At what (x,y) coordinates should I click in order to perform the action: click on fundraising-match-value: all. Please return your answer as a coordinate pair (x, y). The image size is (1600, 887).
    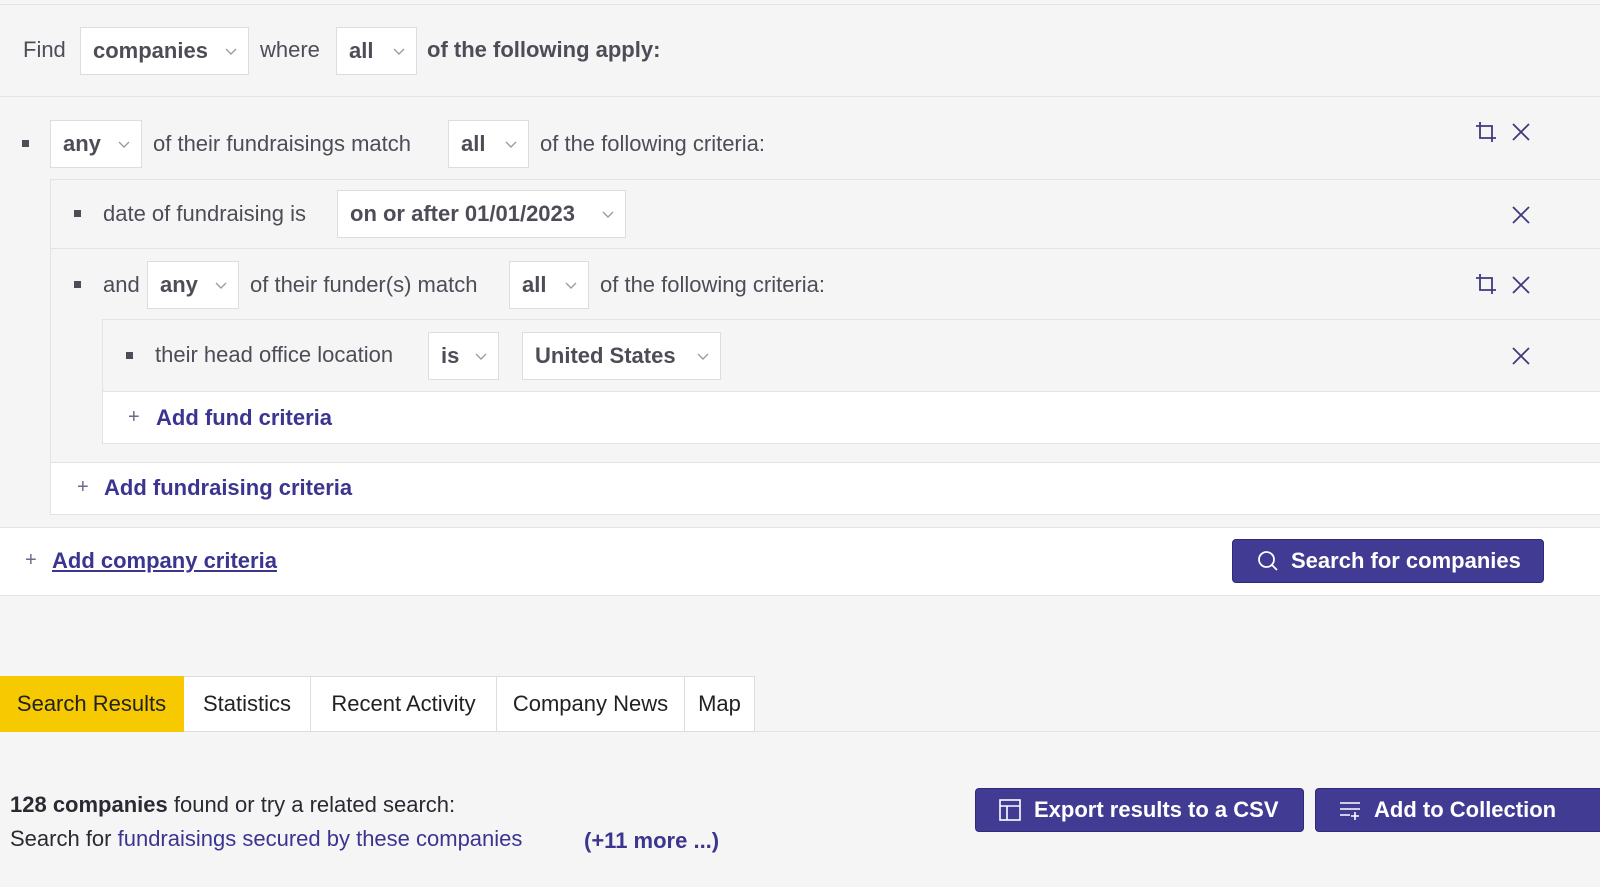
    Looking at the image, I should click on (473, 143).